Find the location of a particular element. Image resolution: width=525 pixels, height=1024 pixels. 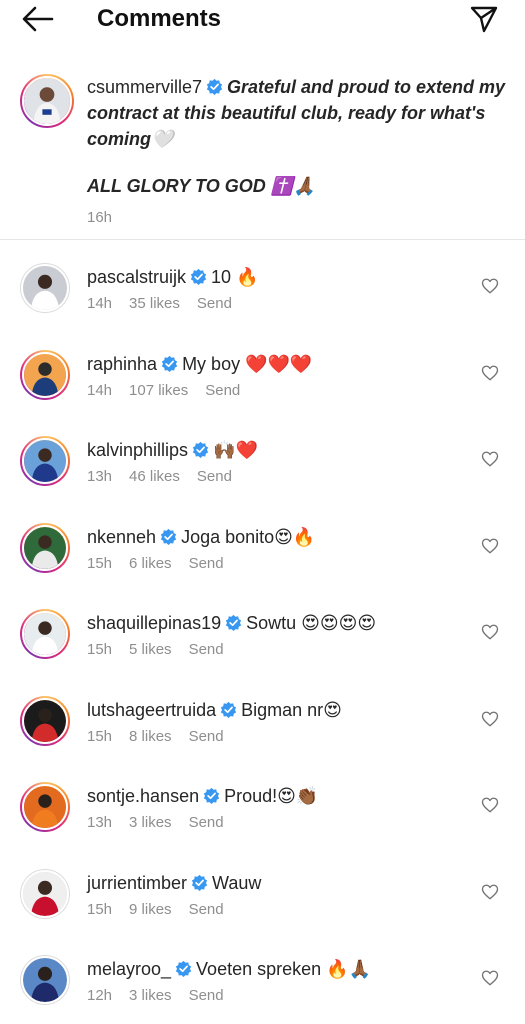

comment-item: kalvinphillips 🙌🏾❤️ 13h 46 likes Send is located at coordinates (262, 479).